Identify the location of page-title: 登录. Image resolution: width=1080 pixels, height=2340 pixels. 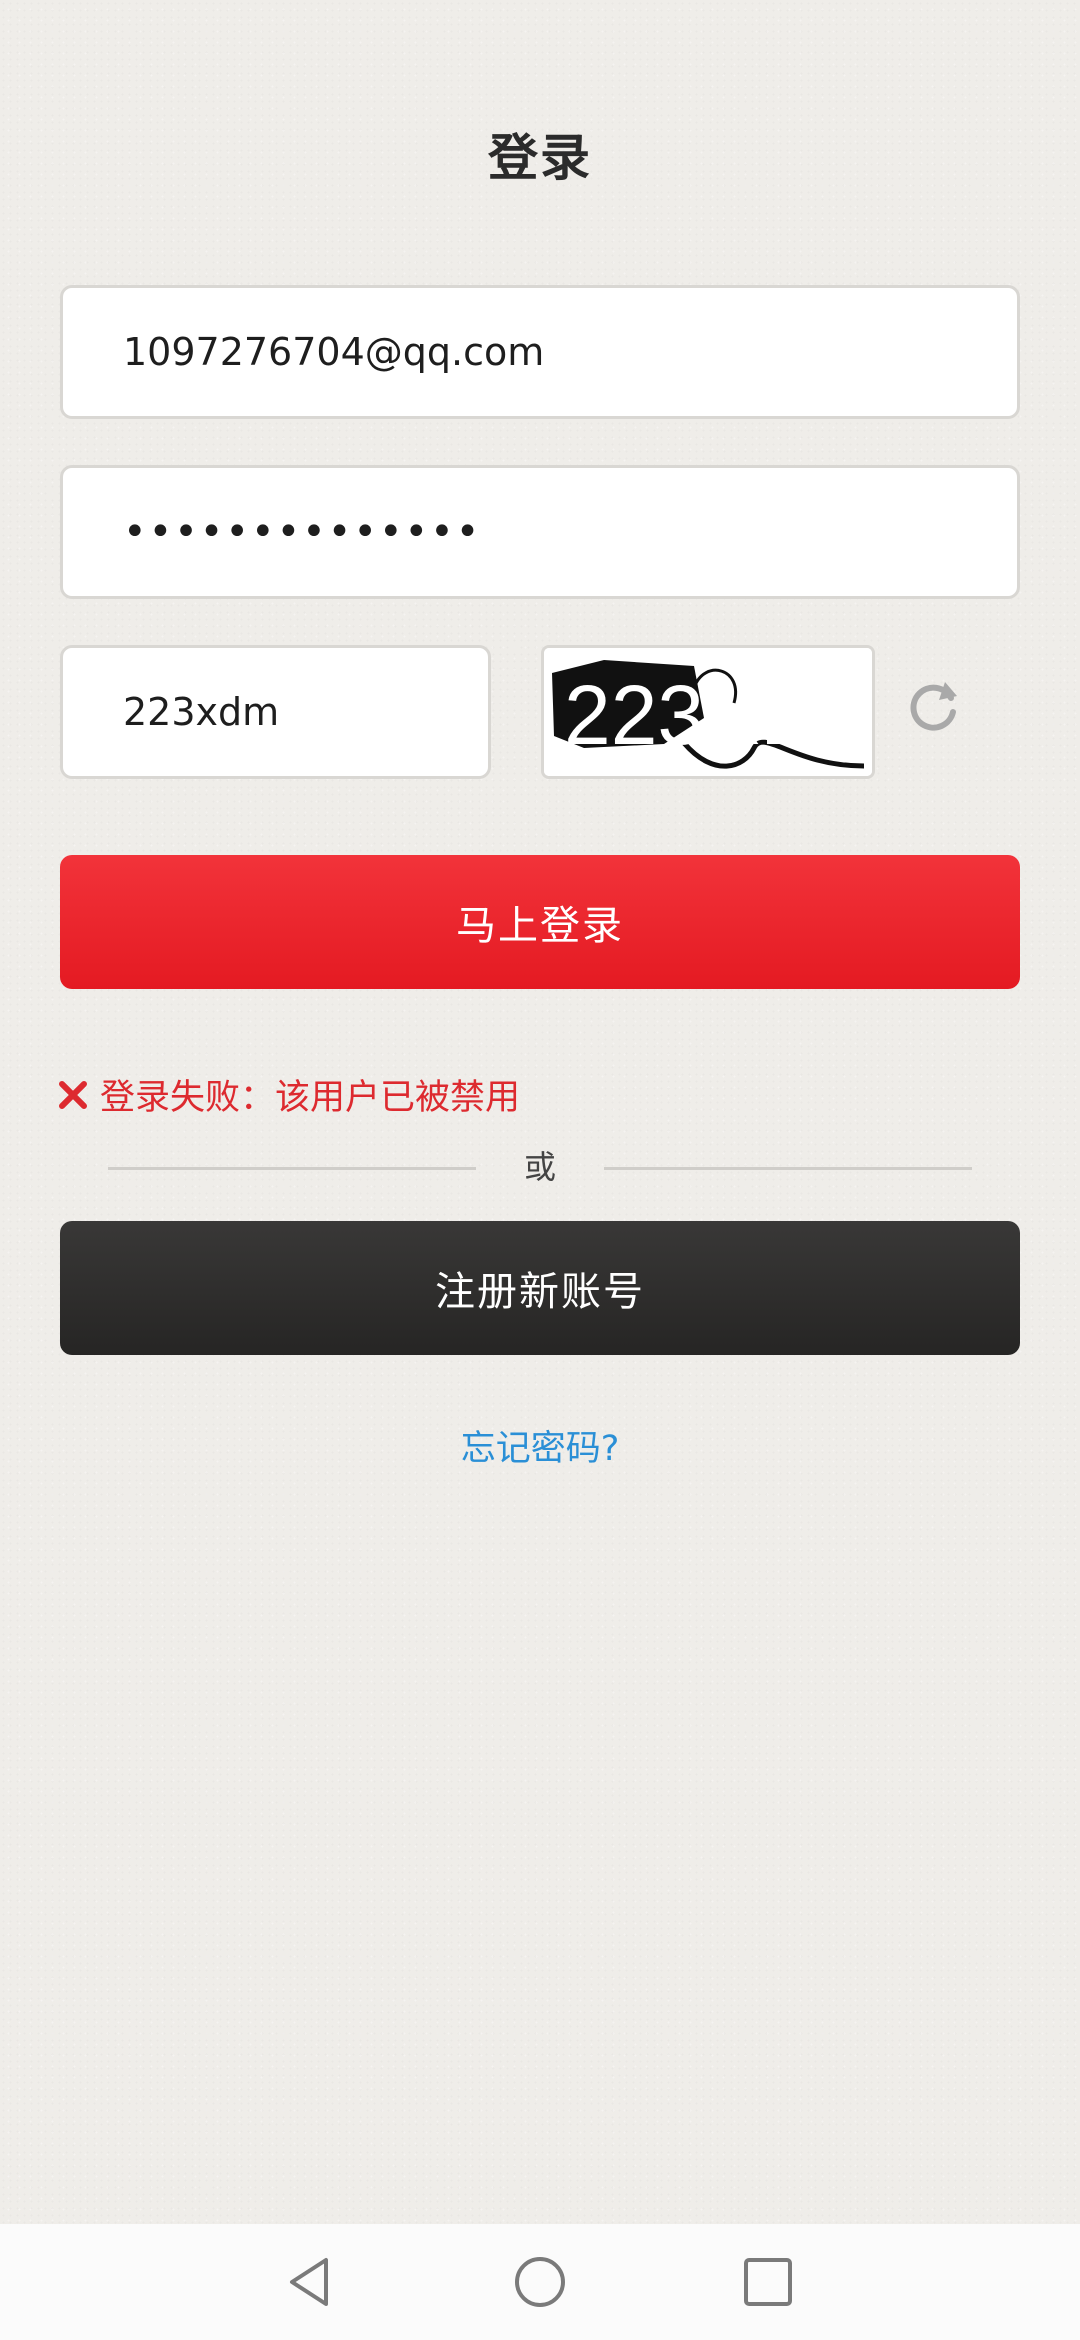
(540, 158).